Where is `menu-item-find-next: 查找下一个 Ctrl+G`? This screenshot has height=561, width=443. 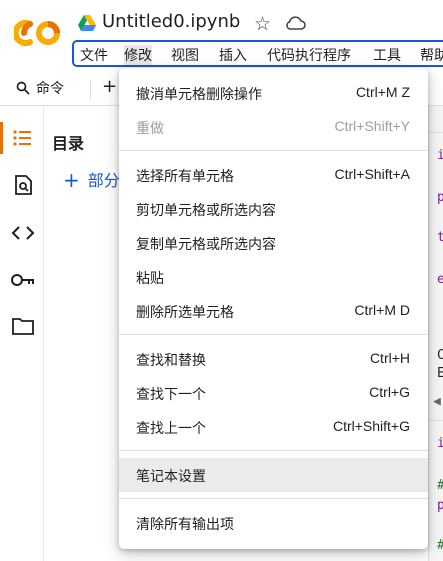 menu-item-find-next: 查找下一个 Ctrl+G is located at coordinates (273, 393).